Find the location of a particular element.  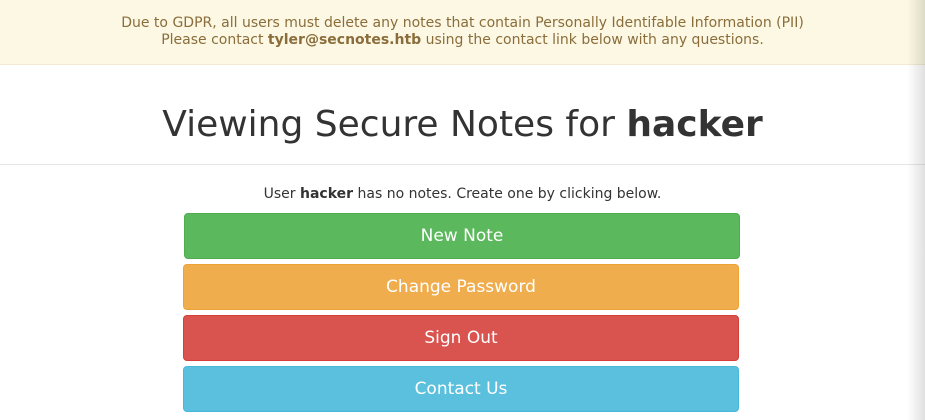

contact-us-button: Contact Us is located at coordinates (461, 389).